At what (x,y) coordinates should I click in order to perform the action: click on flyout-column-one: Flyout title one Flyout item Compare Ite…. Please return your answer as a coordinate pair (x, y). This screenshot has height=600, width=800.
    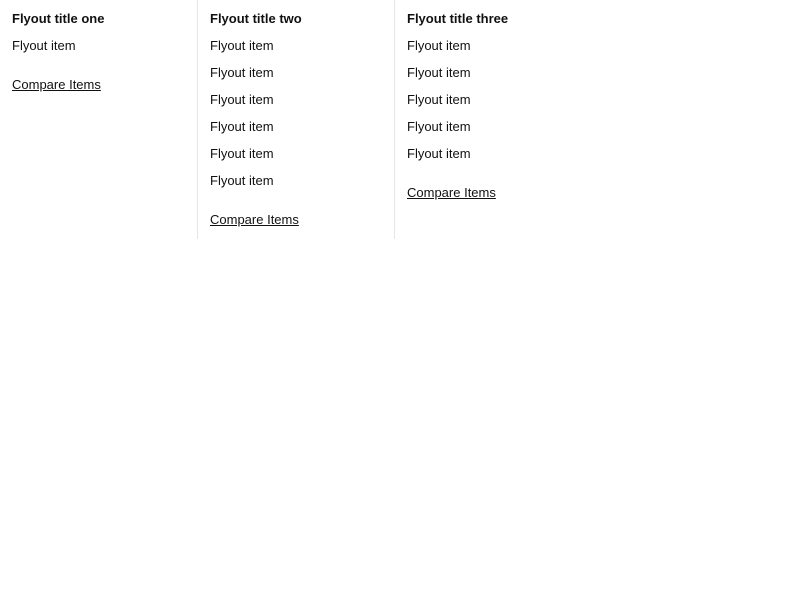
    Looking at the image, I should click on (98, 119).